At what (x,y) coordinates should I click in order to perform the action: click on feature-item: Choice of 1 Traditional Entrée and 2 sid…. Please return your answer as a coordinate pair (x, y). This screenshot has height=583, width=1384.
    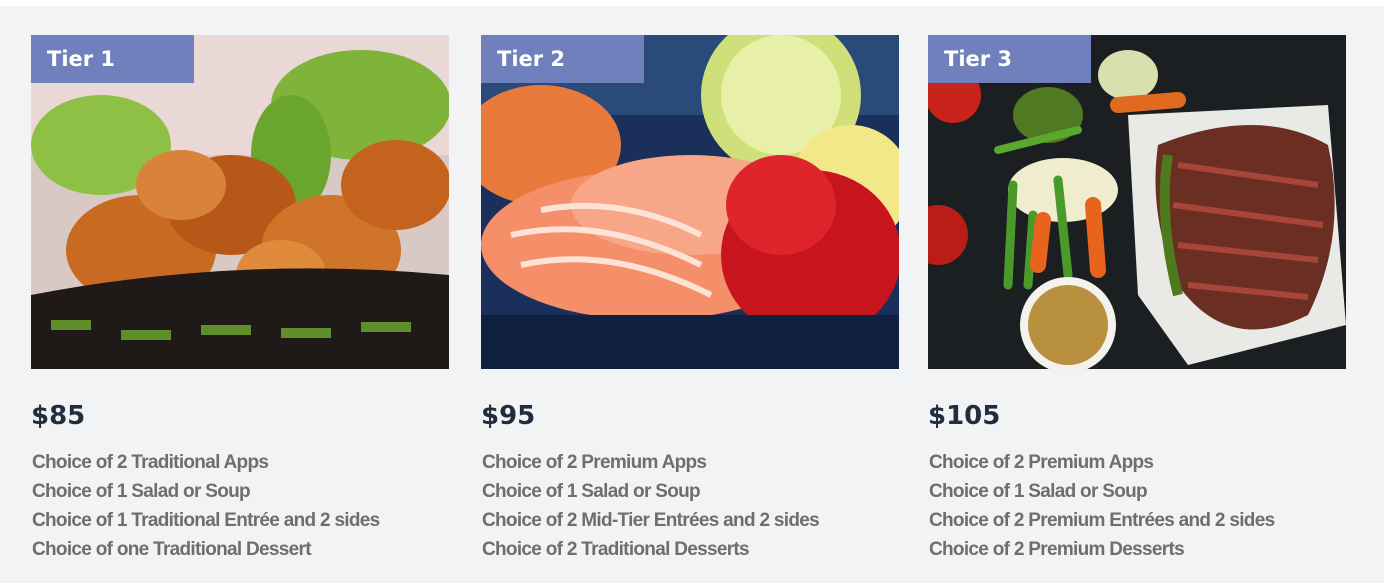
    Looking at the image, I should click on (206, 520).